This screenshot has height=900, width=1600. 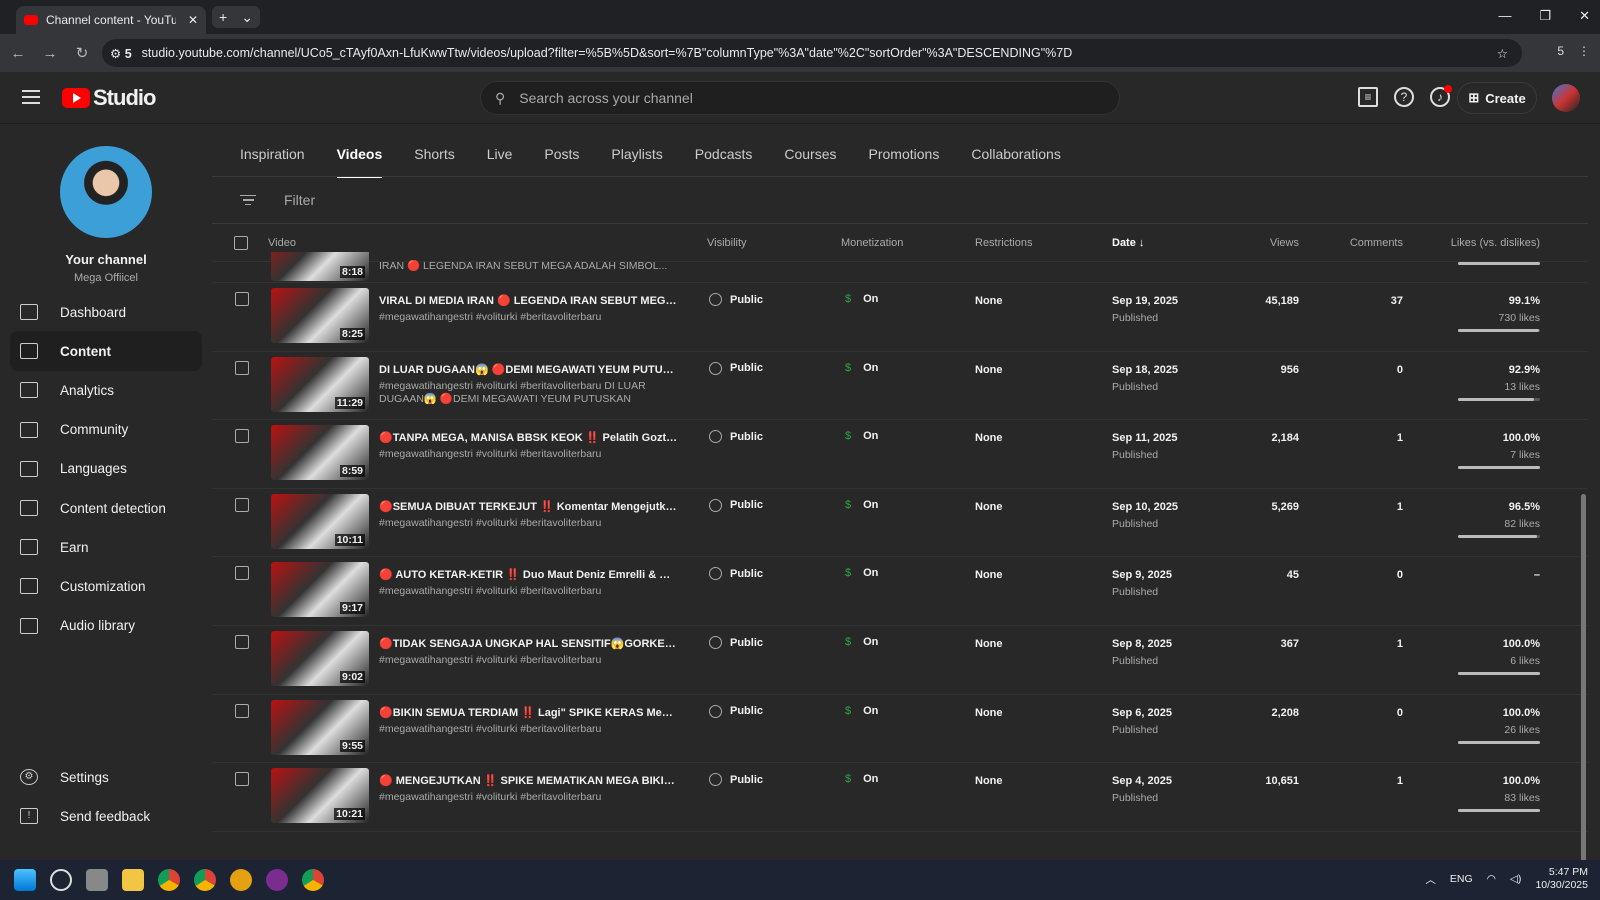 What do you see at coordinates (1560, 51) in the screenshot?
I see `extensions-count: 5` at bounding box center [1560, 51].